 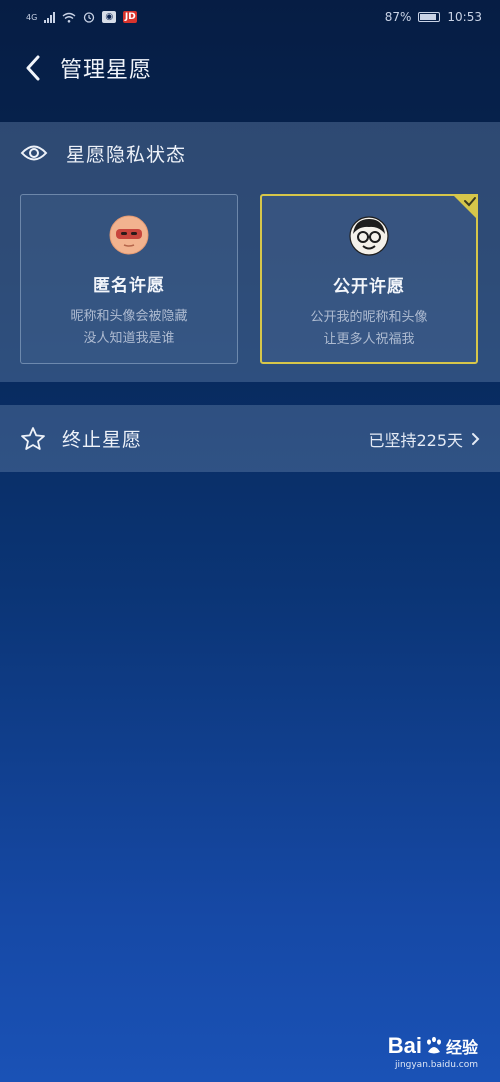 I want to click on watermark-brand-left: Bai, so click(x=404, y=1045).